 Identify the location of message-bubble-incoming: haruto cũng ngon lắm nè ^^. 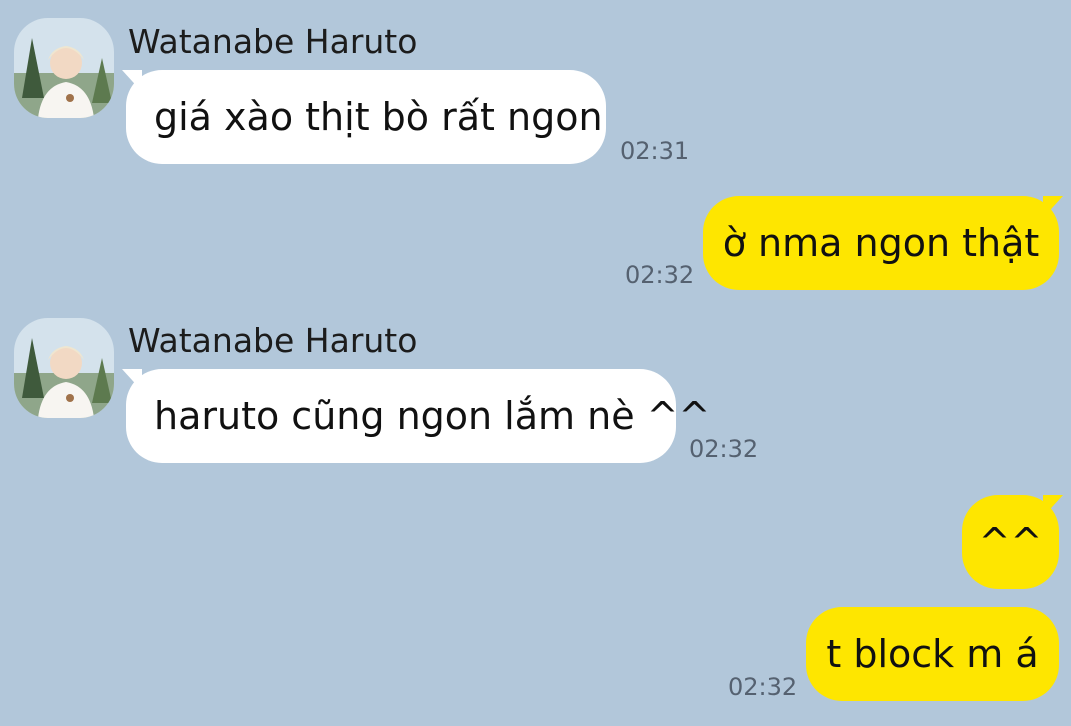
(418, 416).